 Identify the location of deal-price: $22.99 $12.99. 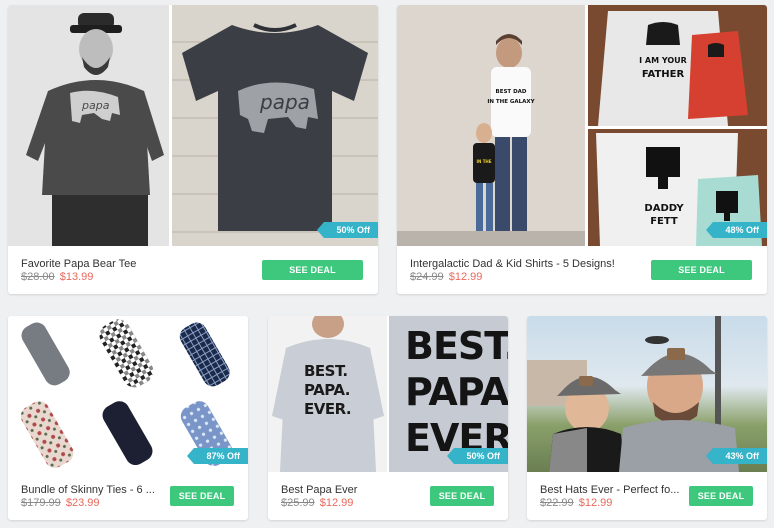
(576, 503).